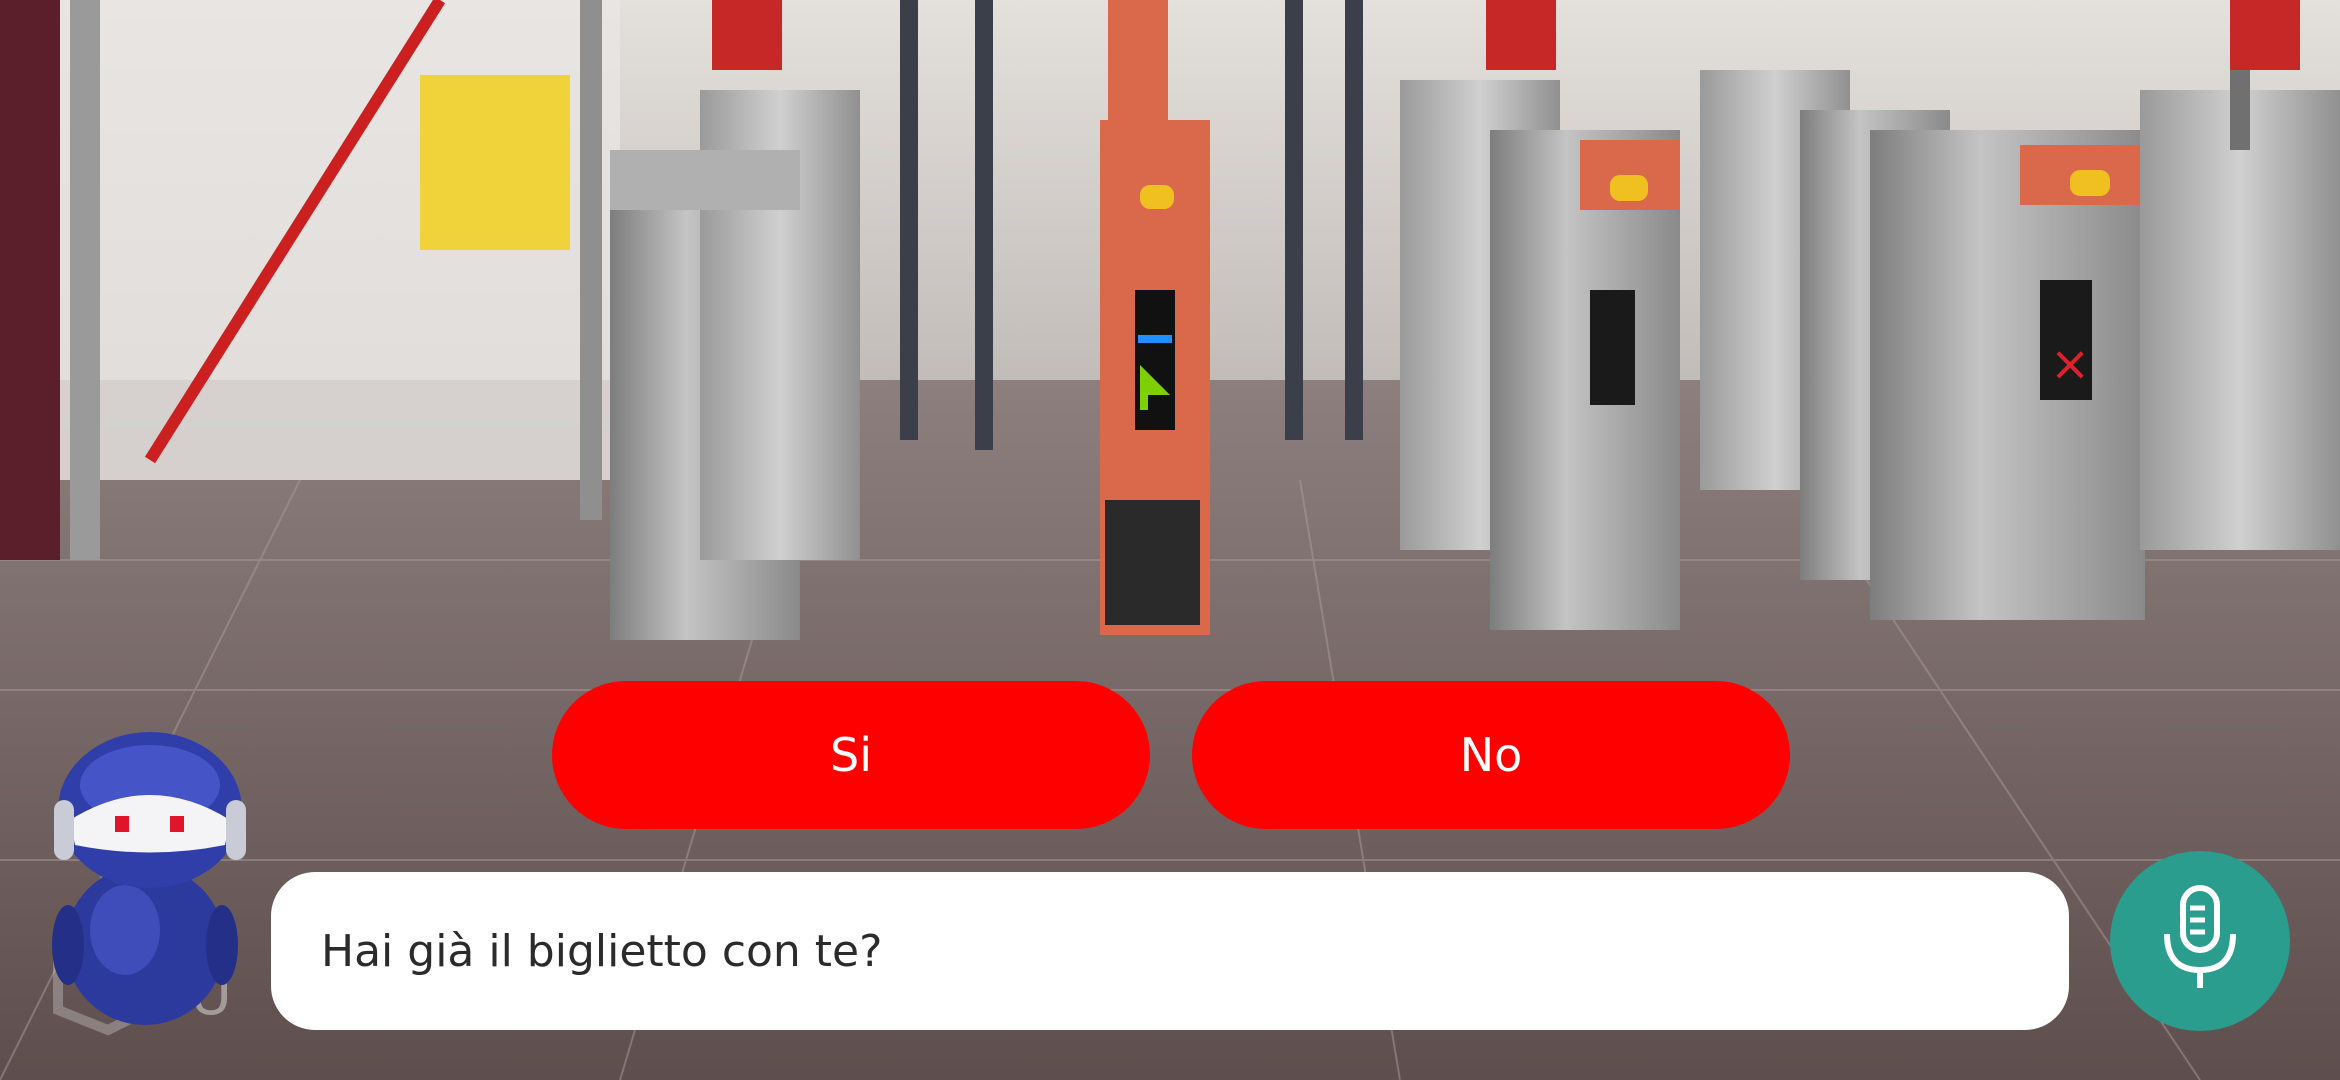 The image size is (2340, 1080). What do you see at coordinates (851, 755) in the screenshot?
I see `yes-button: Si` at bounding box center [851, 755].